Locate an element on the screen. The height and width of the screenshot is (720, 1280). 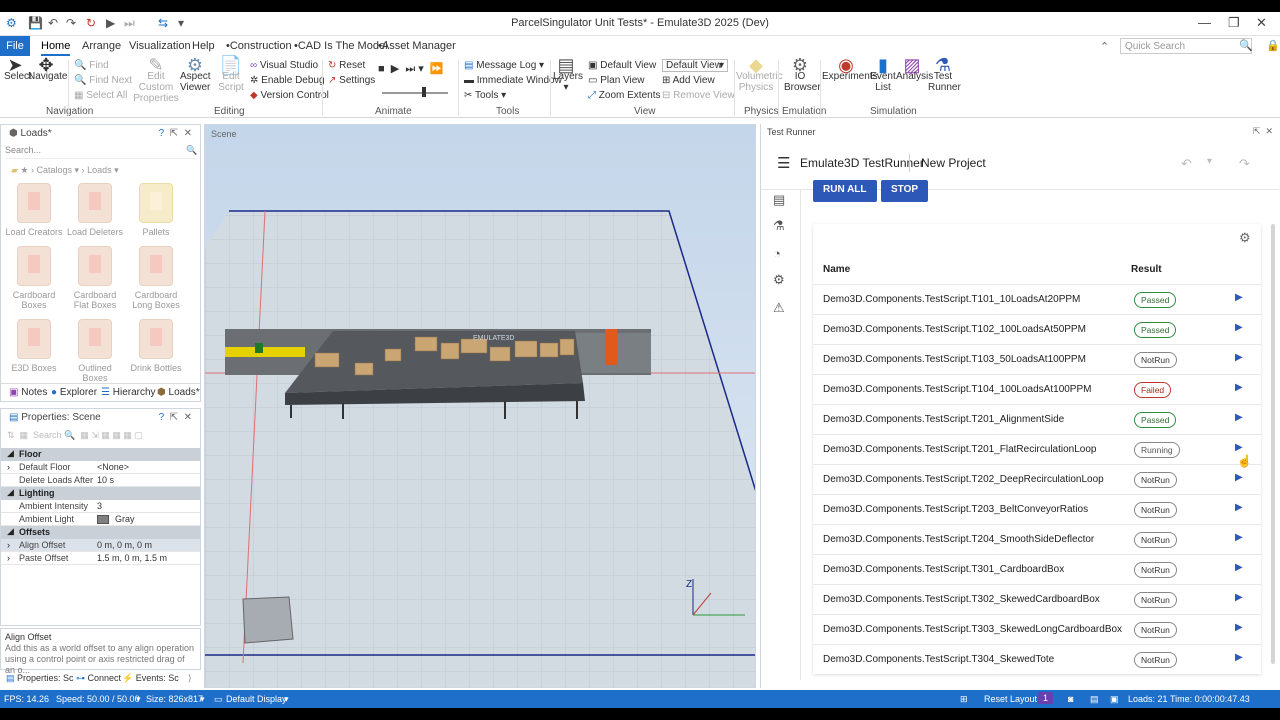
prop-row: Ambient Intensity 3 is located at coordinates (100, 506).